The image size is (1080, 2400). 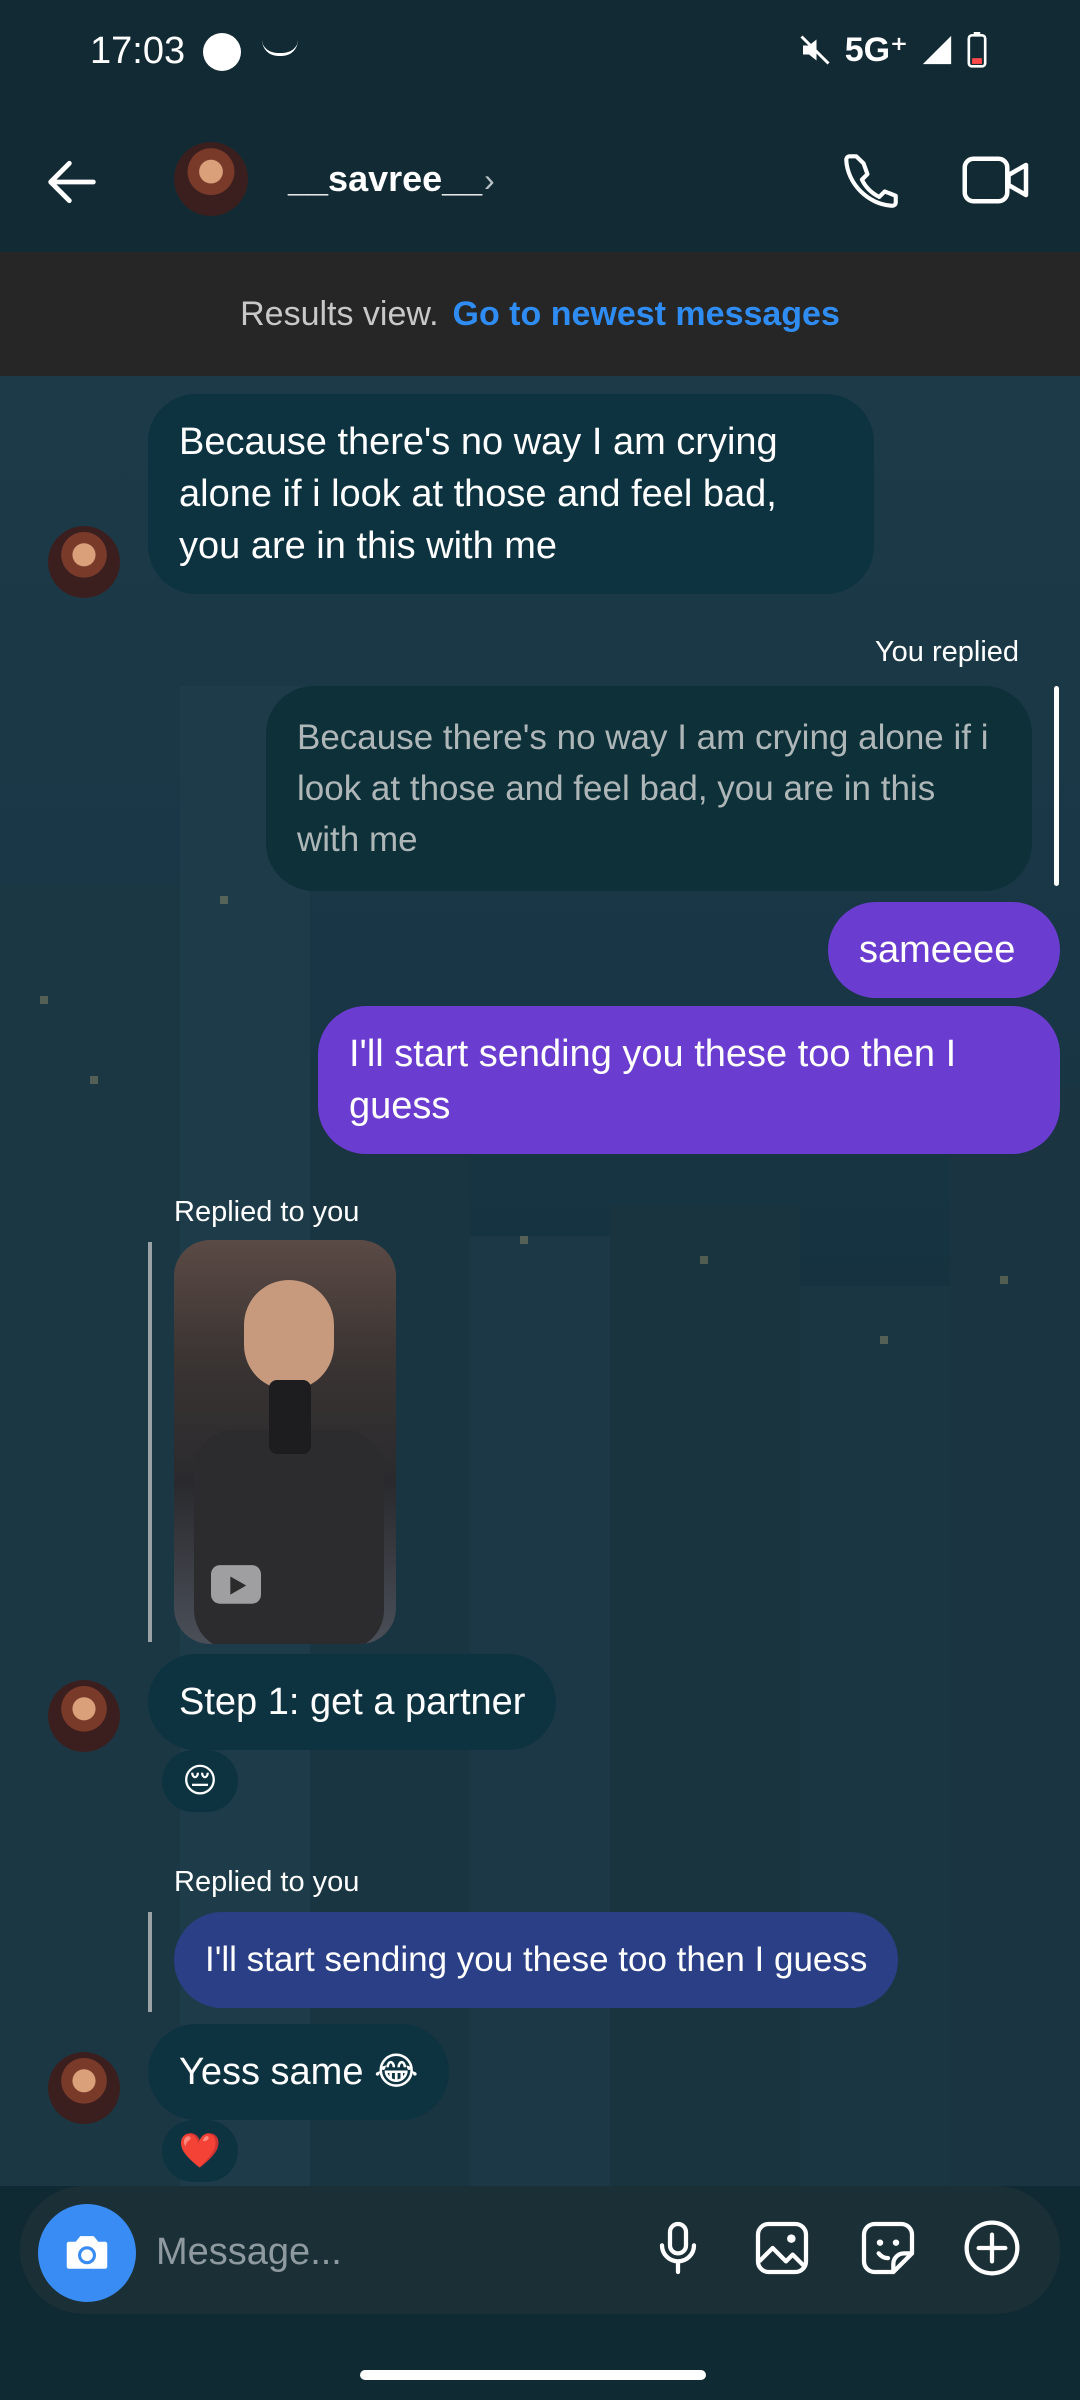 What do you see at coordinates (236, 1584) in the screenshot?
I see `reel-icon` at bounding box center [236, 1584].